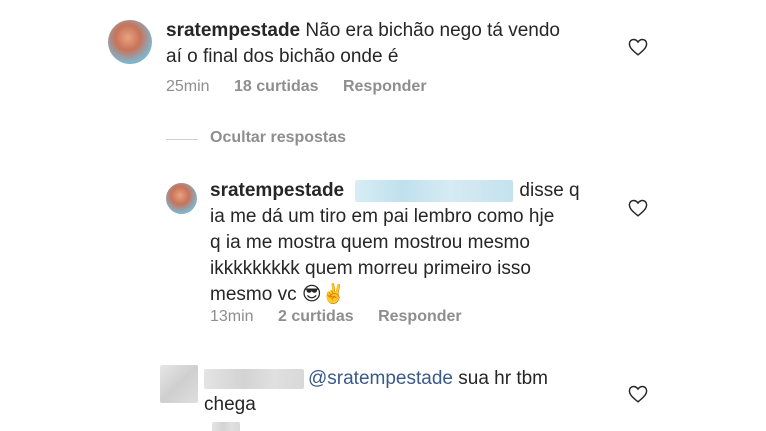  I want to click on hide-replies-button: Ocultar respostas, so click(278, 138).